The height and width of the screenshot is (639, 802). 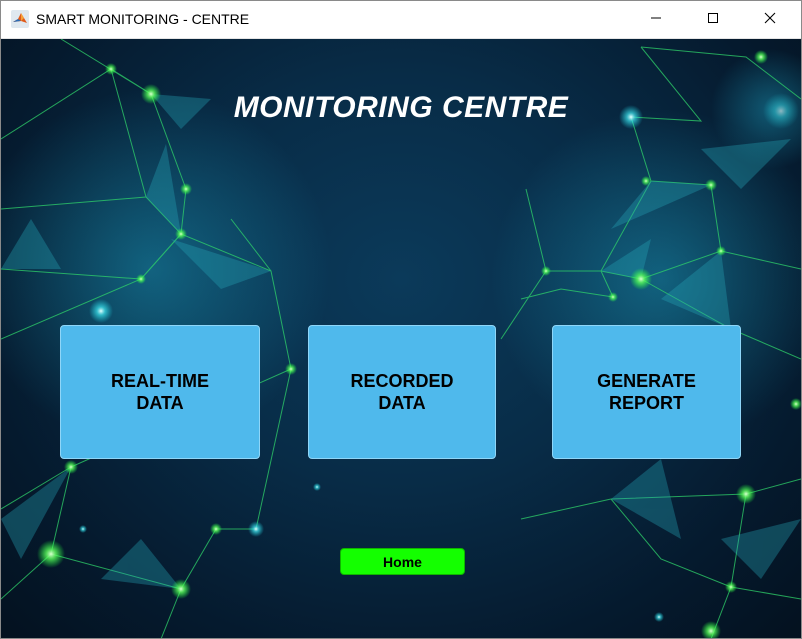 What do you see at coordinates (143, 19) in the screenshot?
I see `window-title: SMART MONITORING - CENTRE` at bounding box center [143, 19].